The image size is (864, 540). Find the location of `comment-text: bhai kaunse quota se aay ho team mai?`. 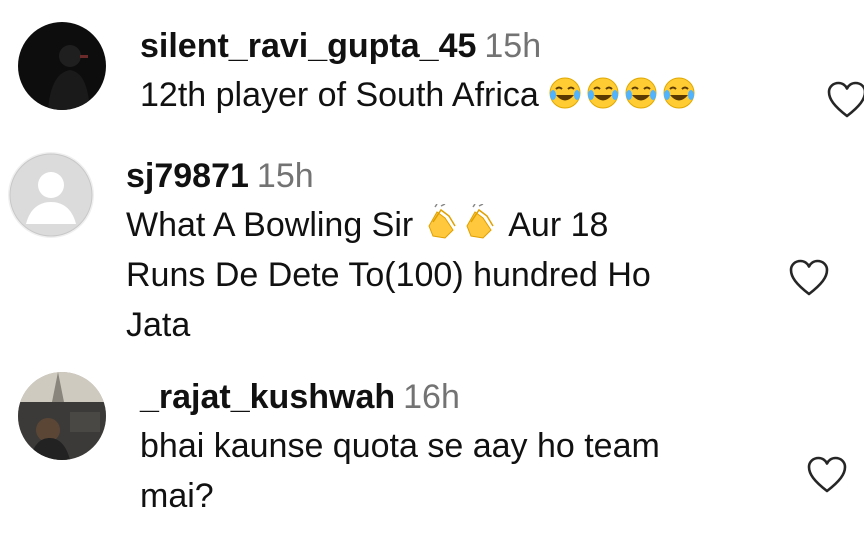

comment-text: bhai kaunse quota se aay ho team mai? is located at coordinates (400, 471).